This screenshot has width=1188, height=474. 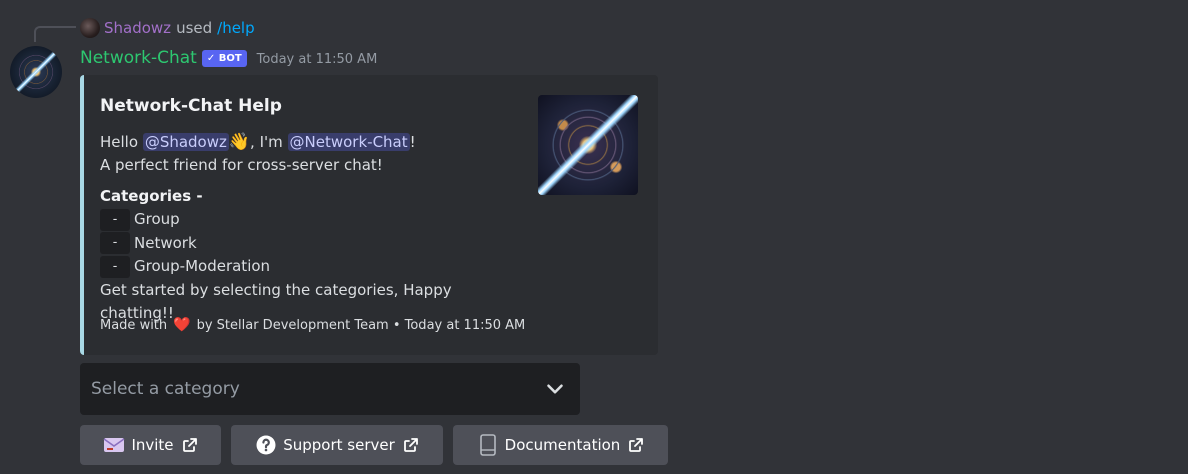 What do you see at coordinates (137, 28) in the screenshot?
I see `reply-username: Shadowz` at bounding box center [137, 28].